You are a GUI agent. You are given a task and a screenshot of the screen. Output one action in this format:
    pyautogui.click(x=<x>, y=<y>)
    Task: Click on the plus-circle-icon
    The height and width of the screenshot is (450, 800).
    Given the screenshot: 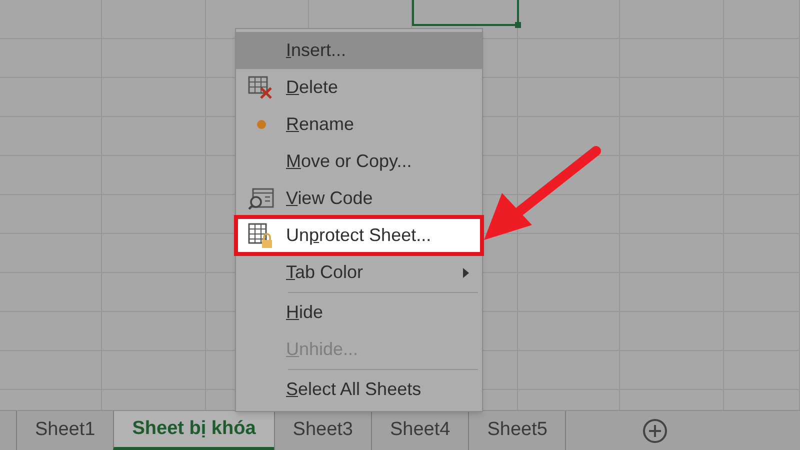 What is the action you would take?
    pyautogui.click(x=655, y=431)
    